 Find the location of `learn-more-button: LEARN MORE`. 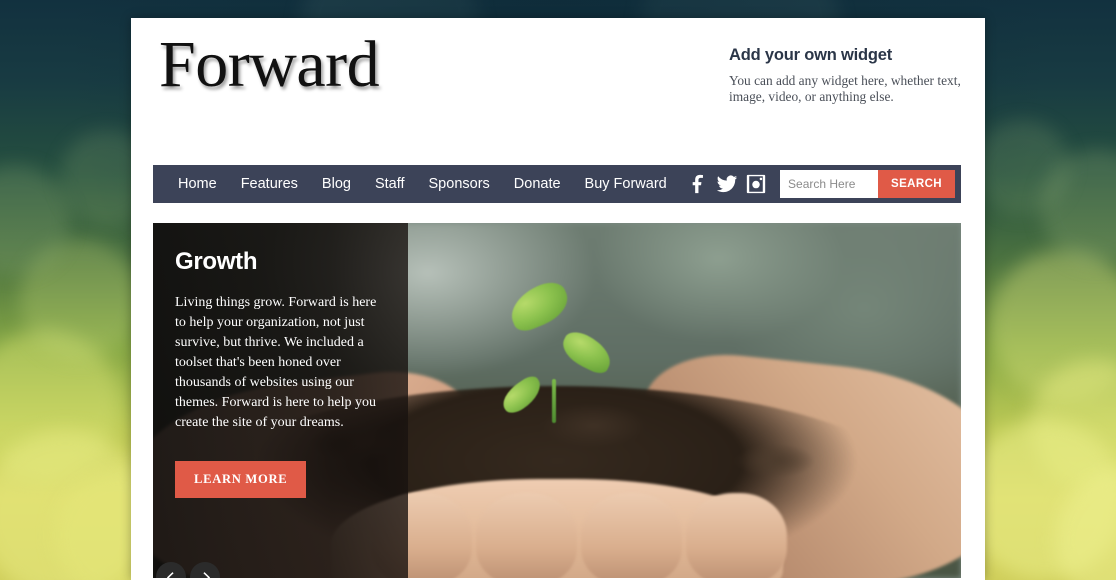

learn-more-button: LEARN MORE is located at coordinates (241, 480).